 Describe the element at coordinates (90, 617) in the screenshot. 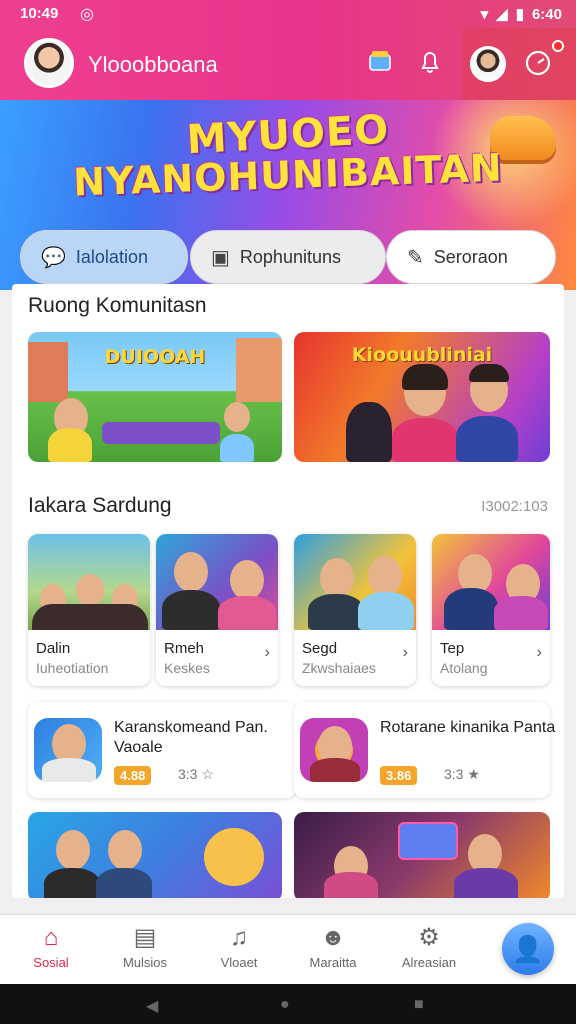

I see `people-group` at that location.